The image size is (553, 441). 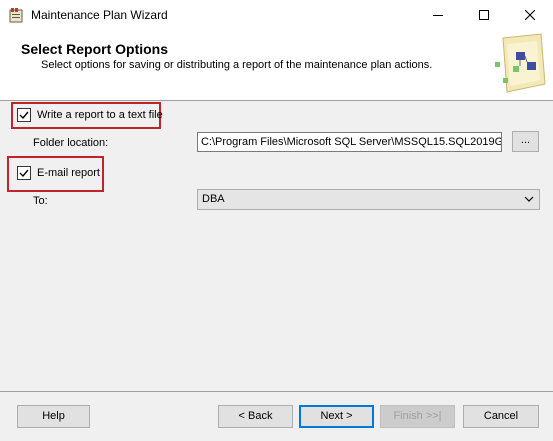 I want to click on write-report-option: Write a report to a text file, so click(x=90, y=115).